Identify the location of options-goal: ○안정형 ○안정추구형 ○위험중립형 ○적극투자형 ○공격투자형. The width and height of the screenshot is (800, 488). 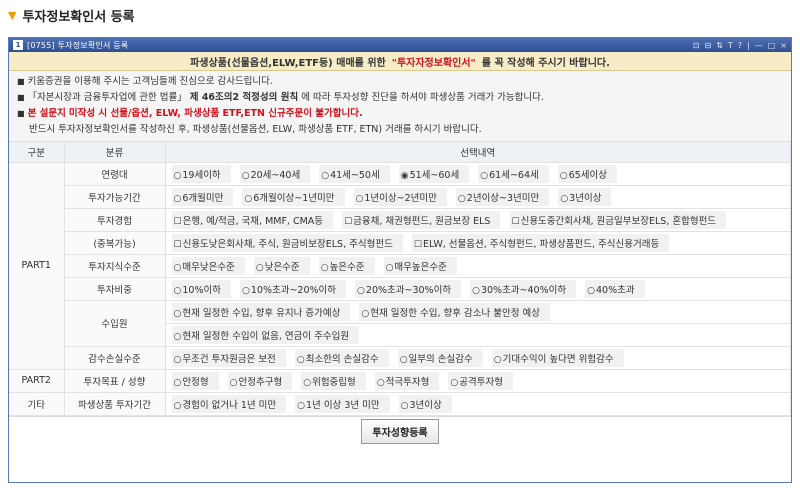
(478, 381).